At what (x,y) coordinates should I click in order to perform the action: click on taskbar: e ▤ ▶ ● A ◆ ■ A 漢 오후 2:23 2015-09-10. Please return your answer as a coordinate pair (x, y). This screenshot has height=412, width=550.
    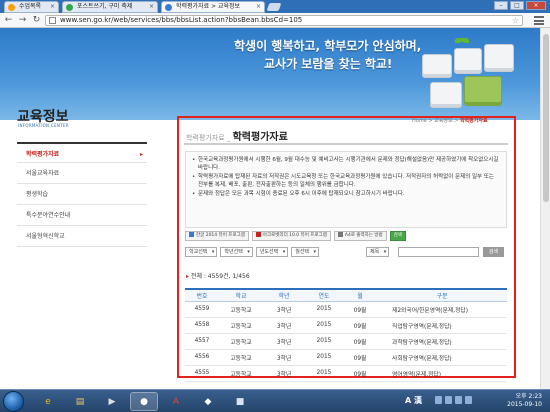
    Looking at the image, I should click on (275, 400).